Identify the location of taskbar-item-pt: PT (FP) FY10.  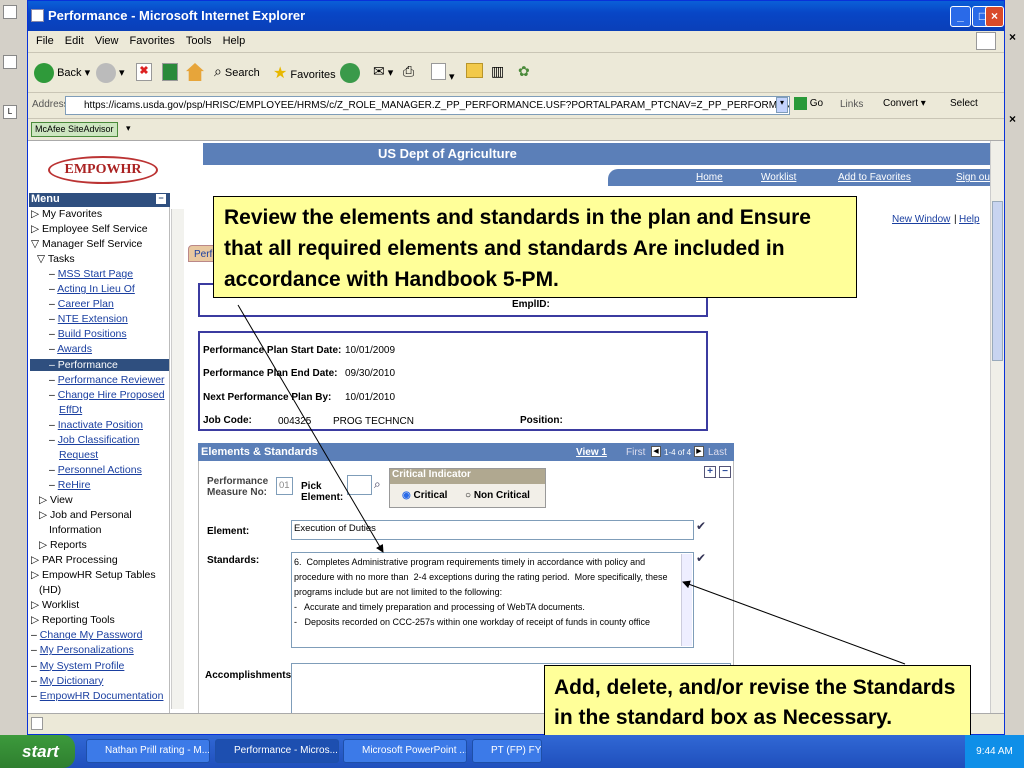
(507, 751).